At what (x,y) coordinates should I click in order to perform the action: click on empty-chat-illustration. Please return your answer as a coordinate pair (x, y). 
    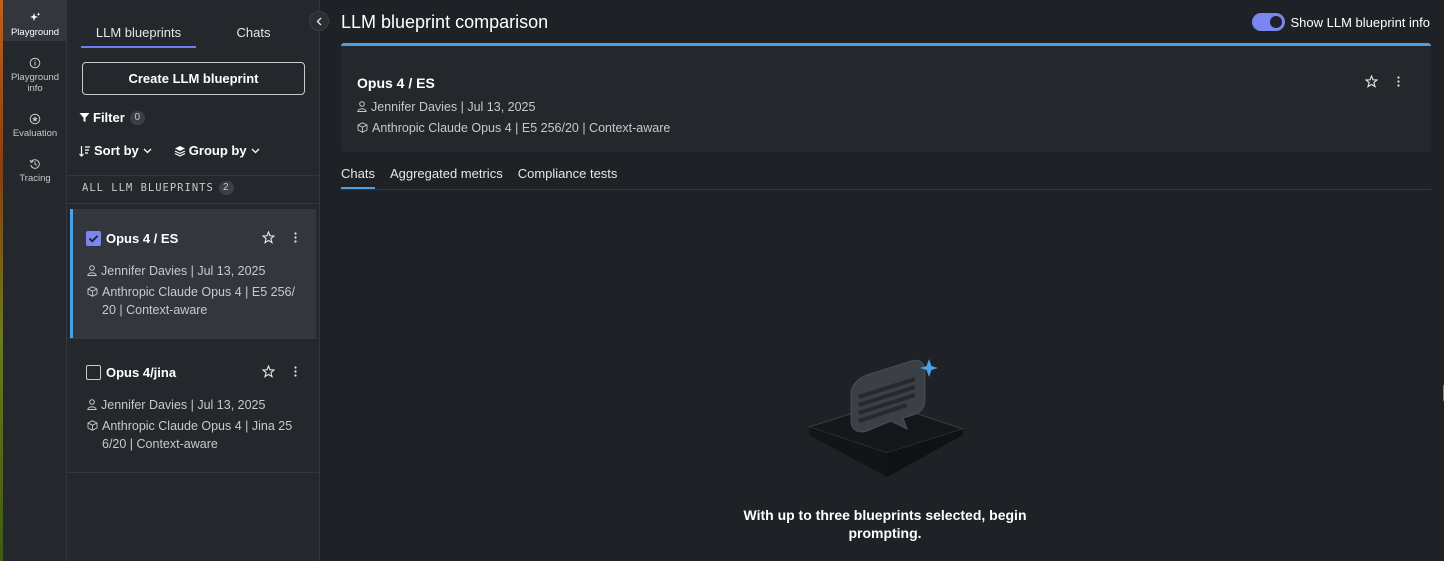
    Looking at the image, I should click on (886, 418).